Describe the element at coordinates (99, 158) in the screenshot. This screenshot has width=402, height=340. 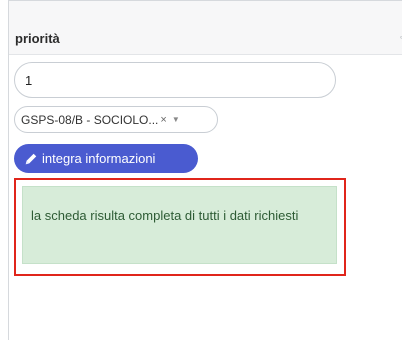
I see `integra-button-label: integra informazioni` at that location.